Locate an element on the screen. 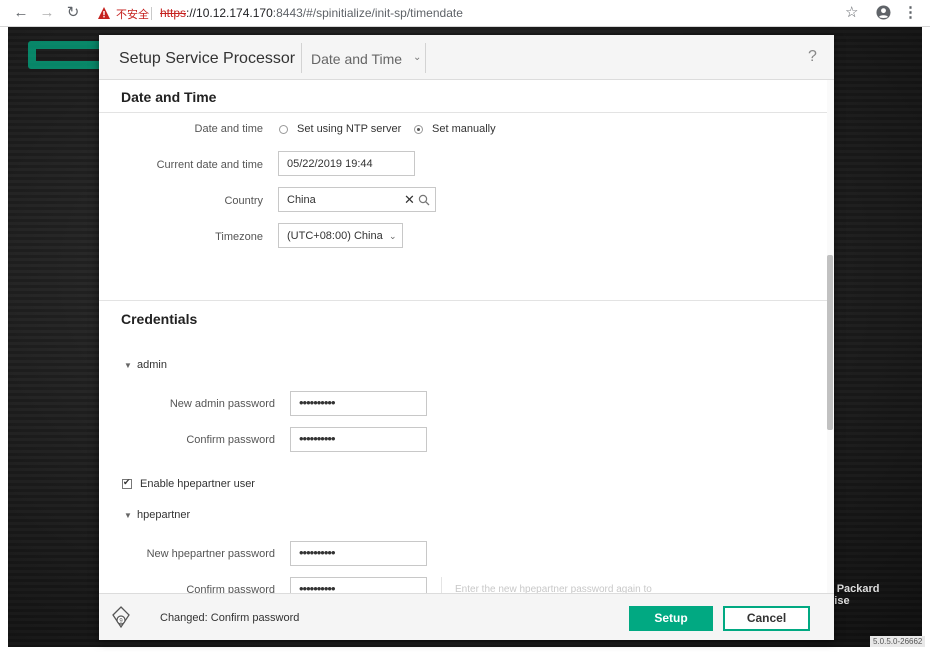  browser-menu-icon: ⋮ is located at coordinates (910, 12).